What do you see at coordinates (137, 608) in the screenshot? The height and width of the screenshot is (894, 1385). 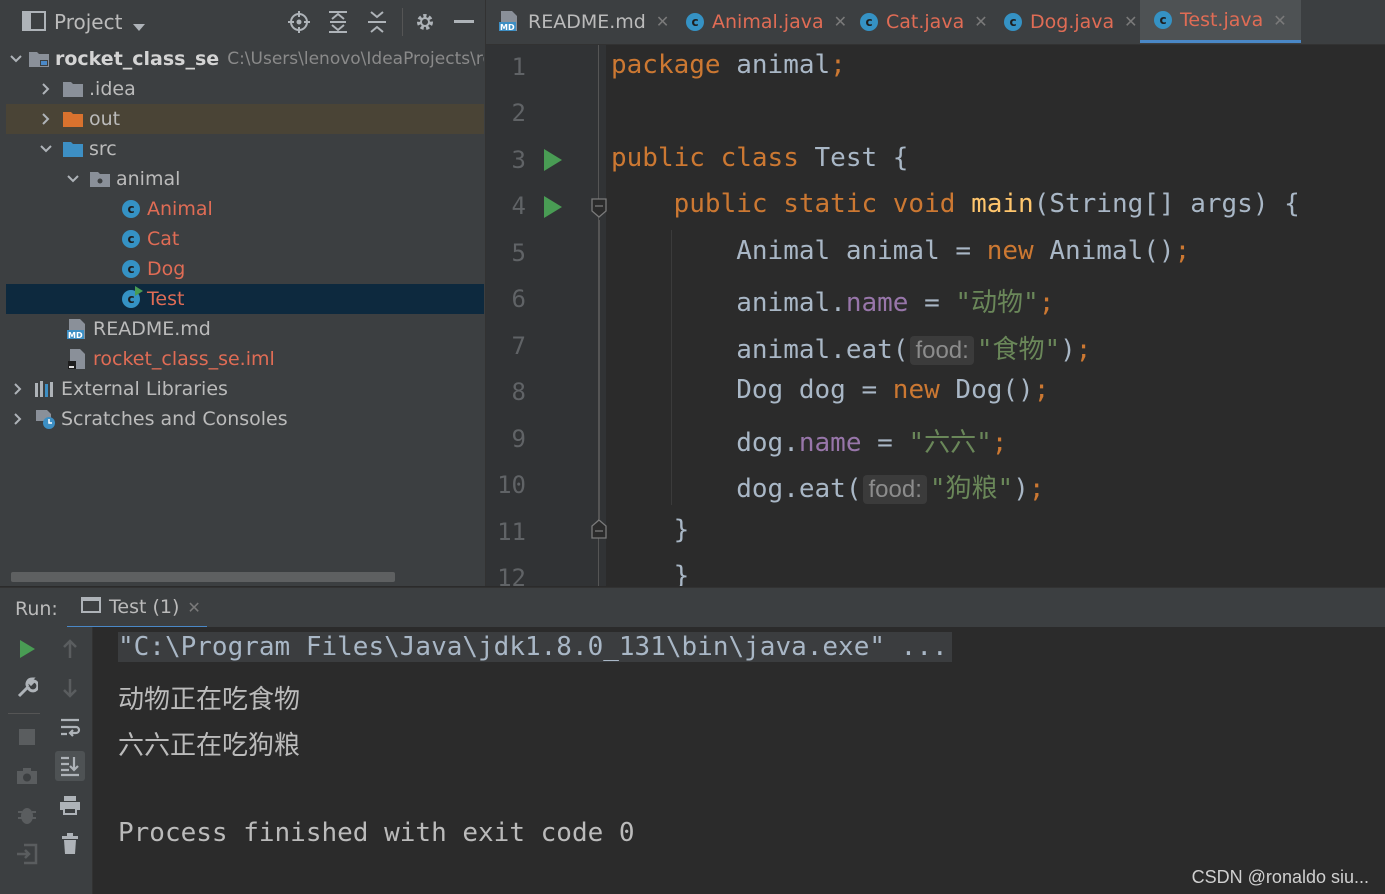 I see `run-tab: Test (1) ✕` at bounding box center [137, 608].